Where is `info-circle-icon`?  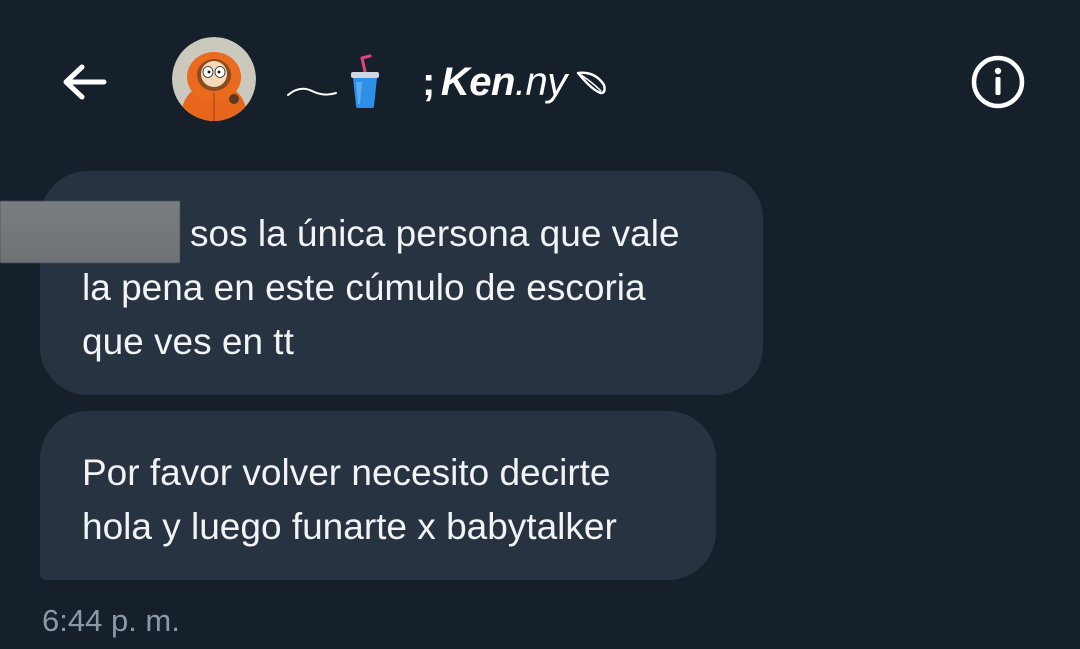
info-circle-icon is located at coordinates (998, 82).